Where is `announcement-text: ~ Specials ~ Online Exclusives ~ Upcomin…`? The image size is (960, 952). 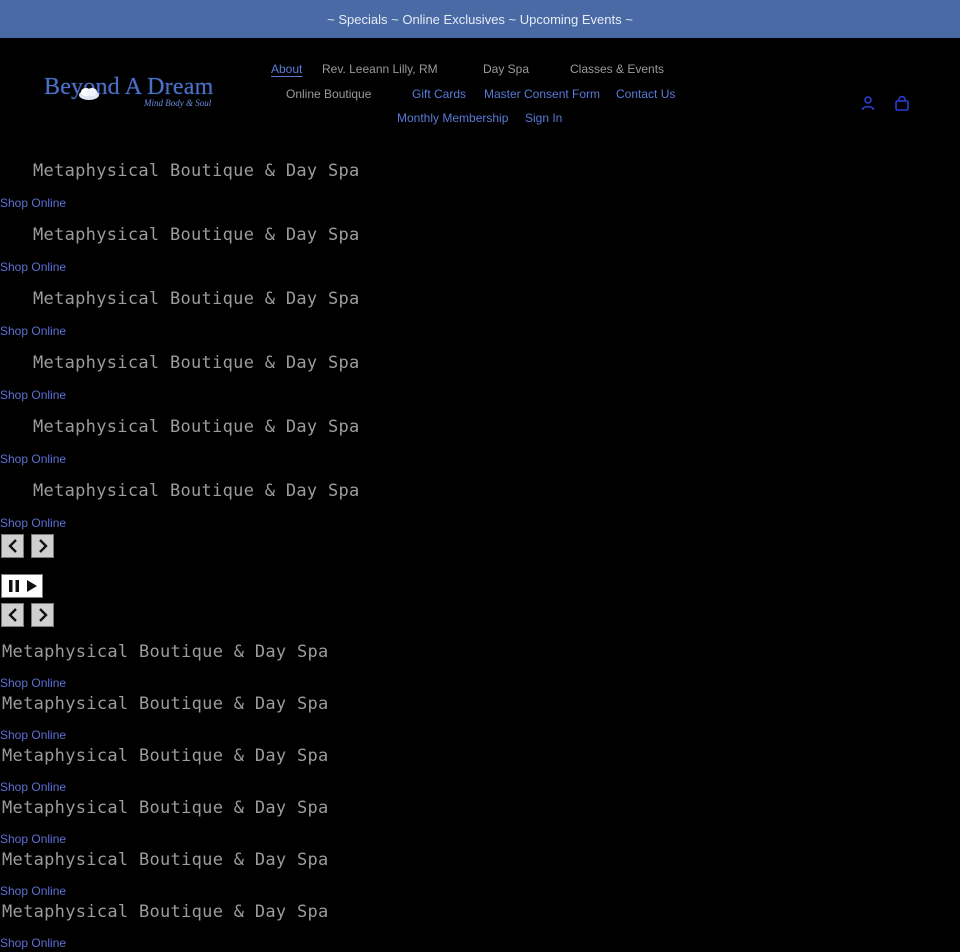
announcement-text: ~ Specials ~ Online Exclusives ~ Upcomin… is located at coordinates (480, 19).